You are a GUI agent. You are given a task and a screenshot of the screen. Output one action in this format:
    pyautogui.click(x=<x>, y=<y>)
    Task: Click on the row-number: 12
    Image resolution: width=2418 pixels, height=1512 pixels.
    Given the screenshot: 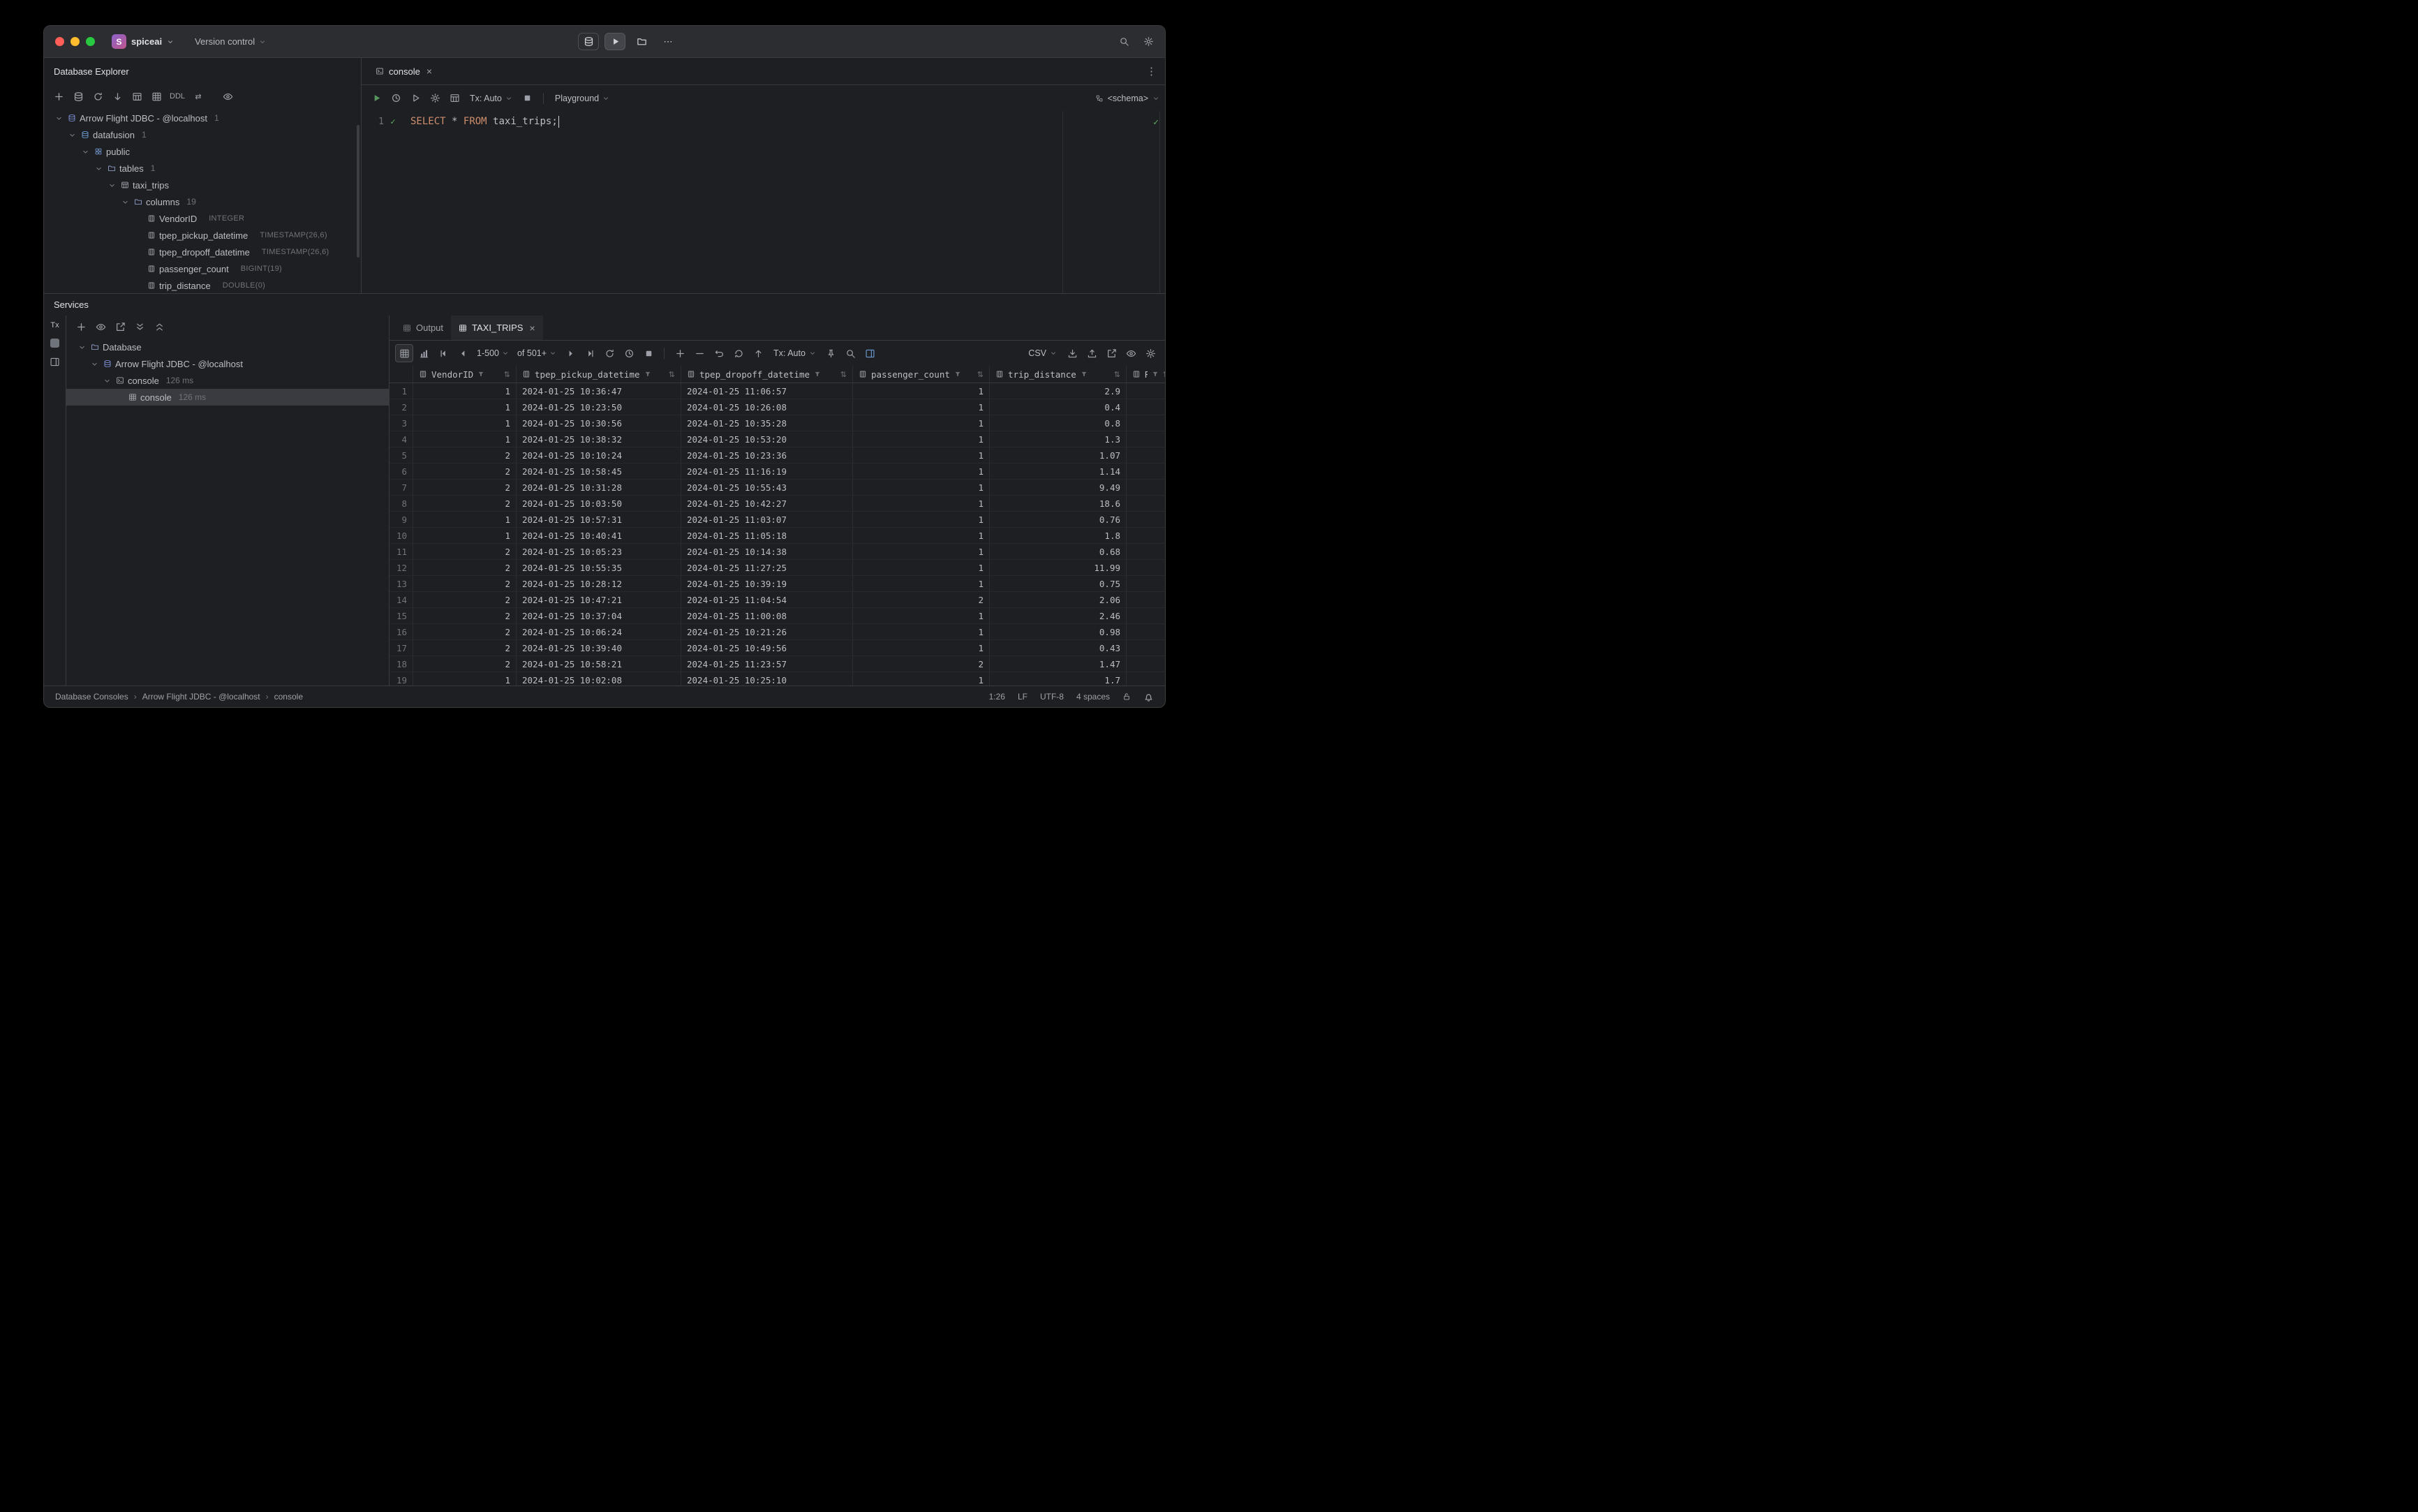 What is the action you would take?
    pyautogui.click(x=402, y=567)
    